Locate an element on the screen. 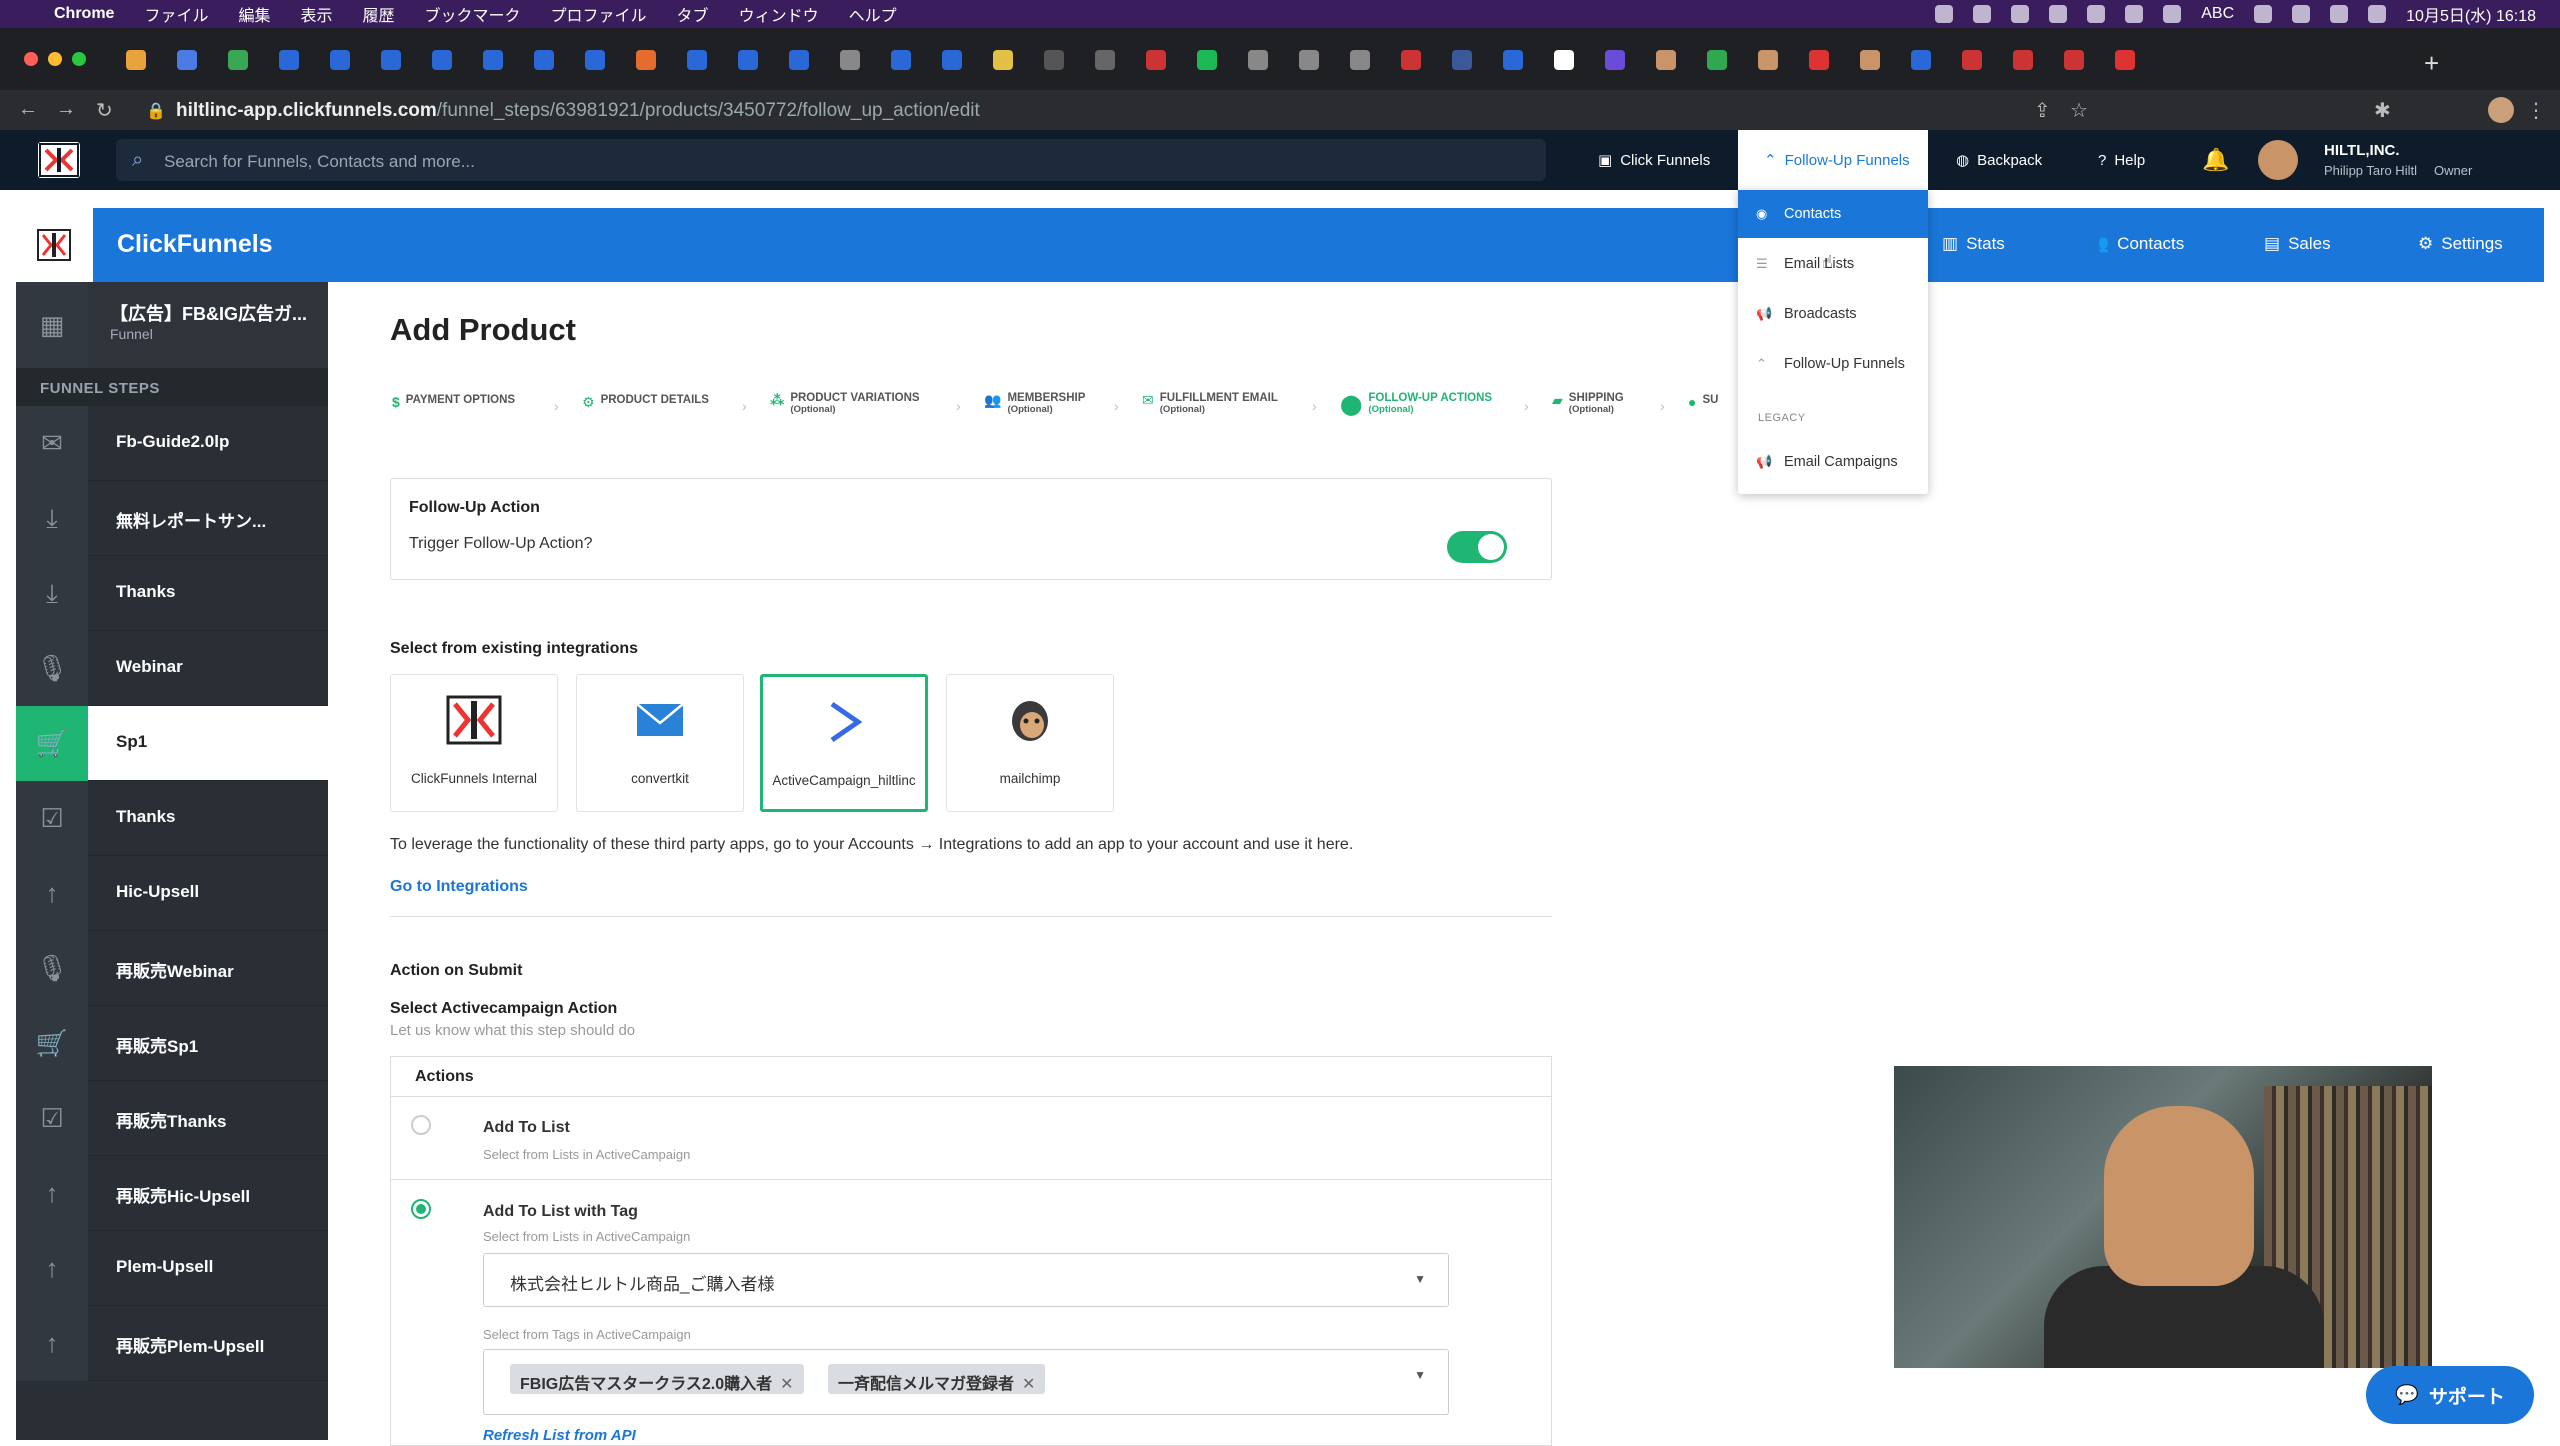 The height and width of the screenshot is (1446, 2560). control-center-icon is located at coordinates (2377, 14).